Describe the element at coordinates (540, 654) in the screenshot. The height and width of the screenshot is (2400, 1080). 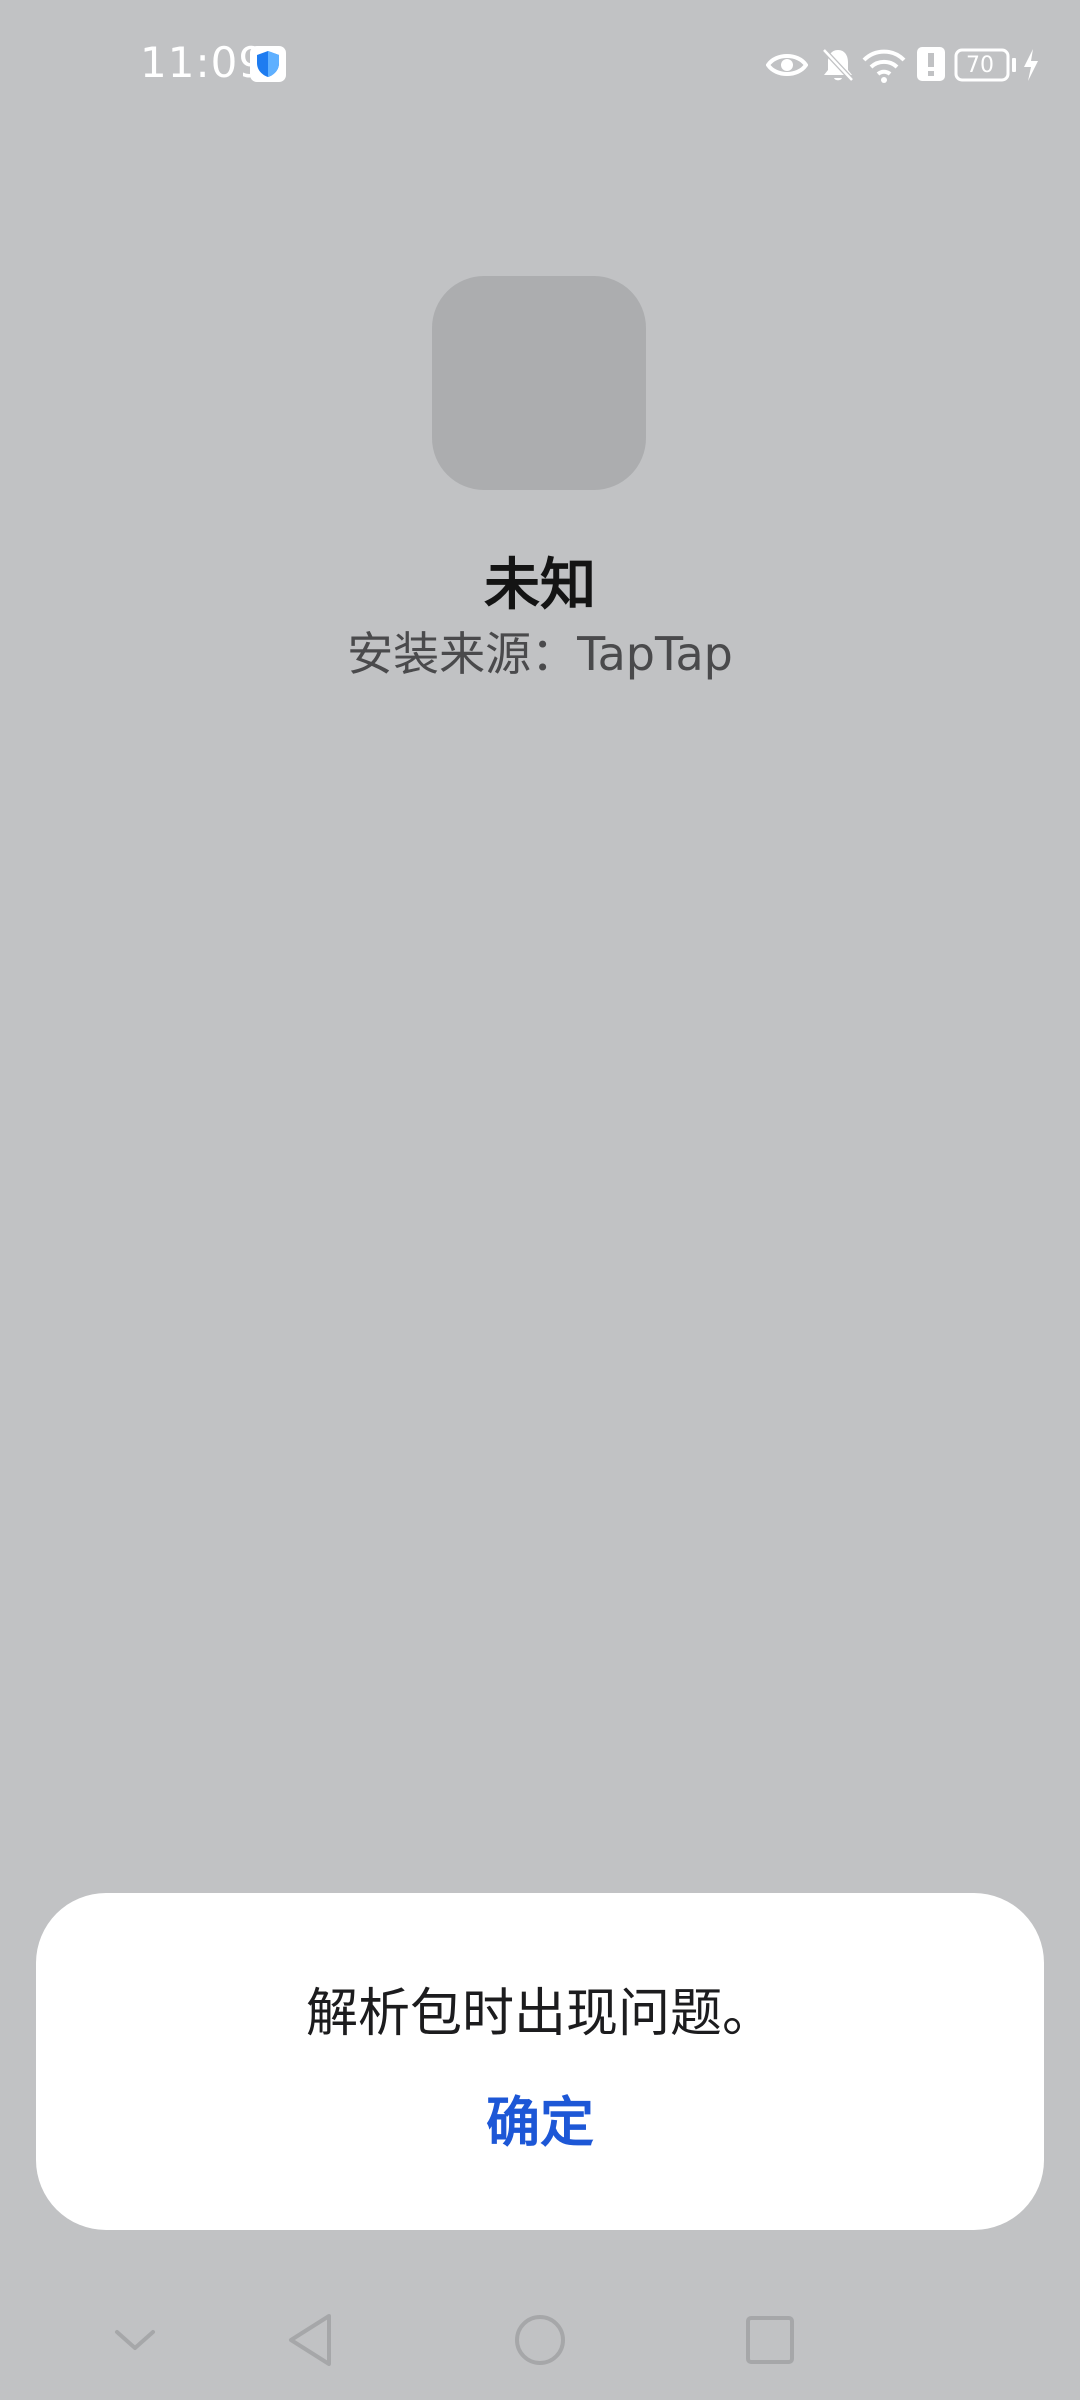
I see `install-source: 安装来源：TapTap` at that location.